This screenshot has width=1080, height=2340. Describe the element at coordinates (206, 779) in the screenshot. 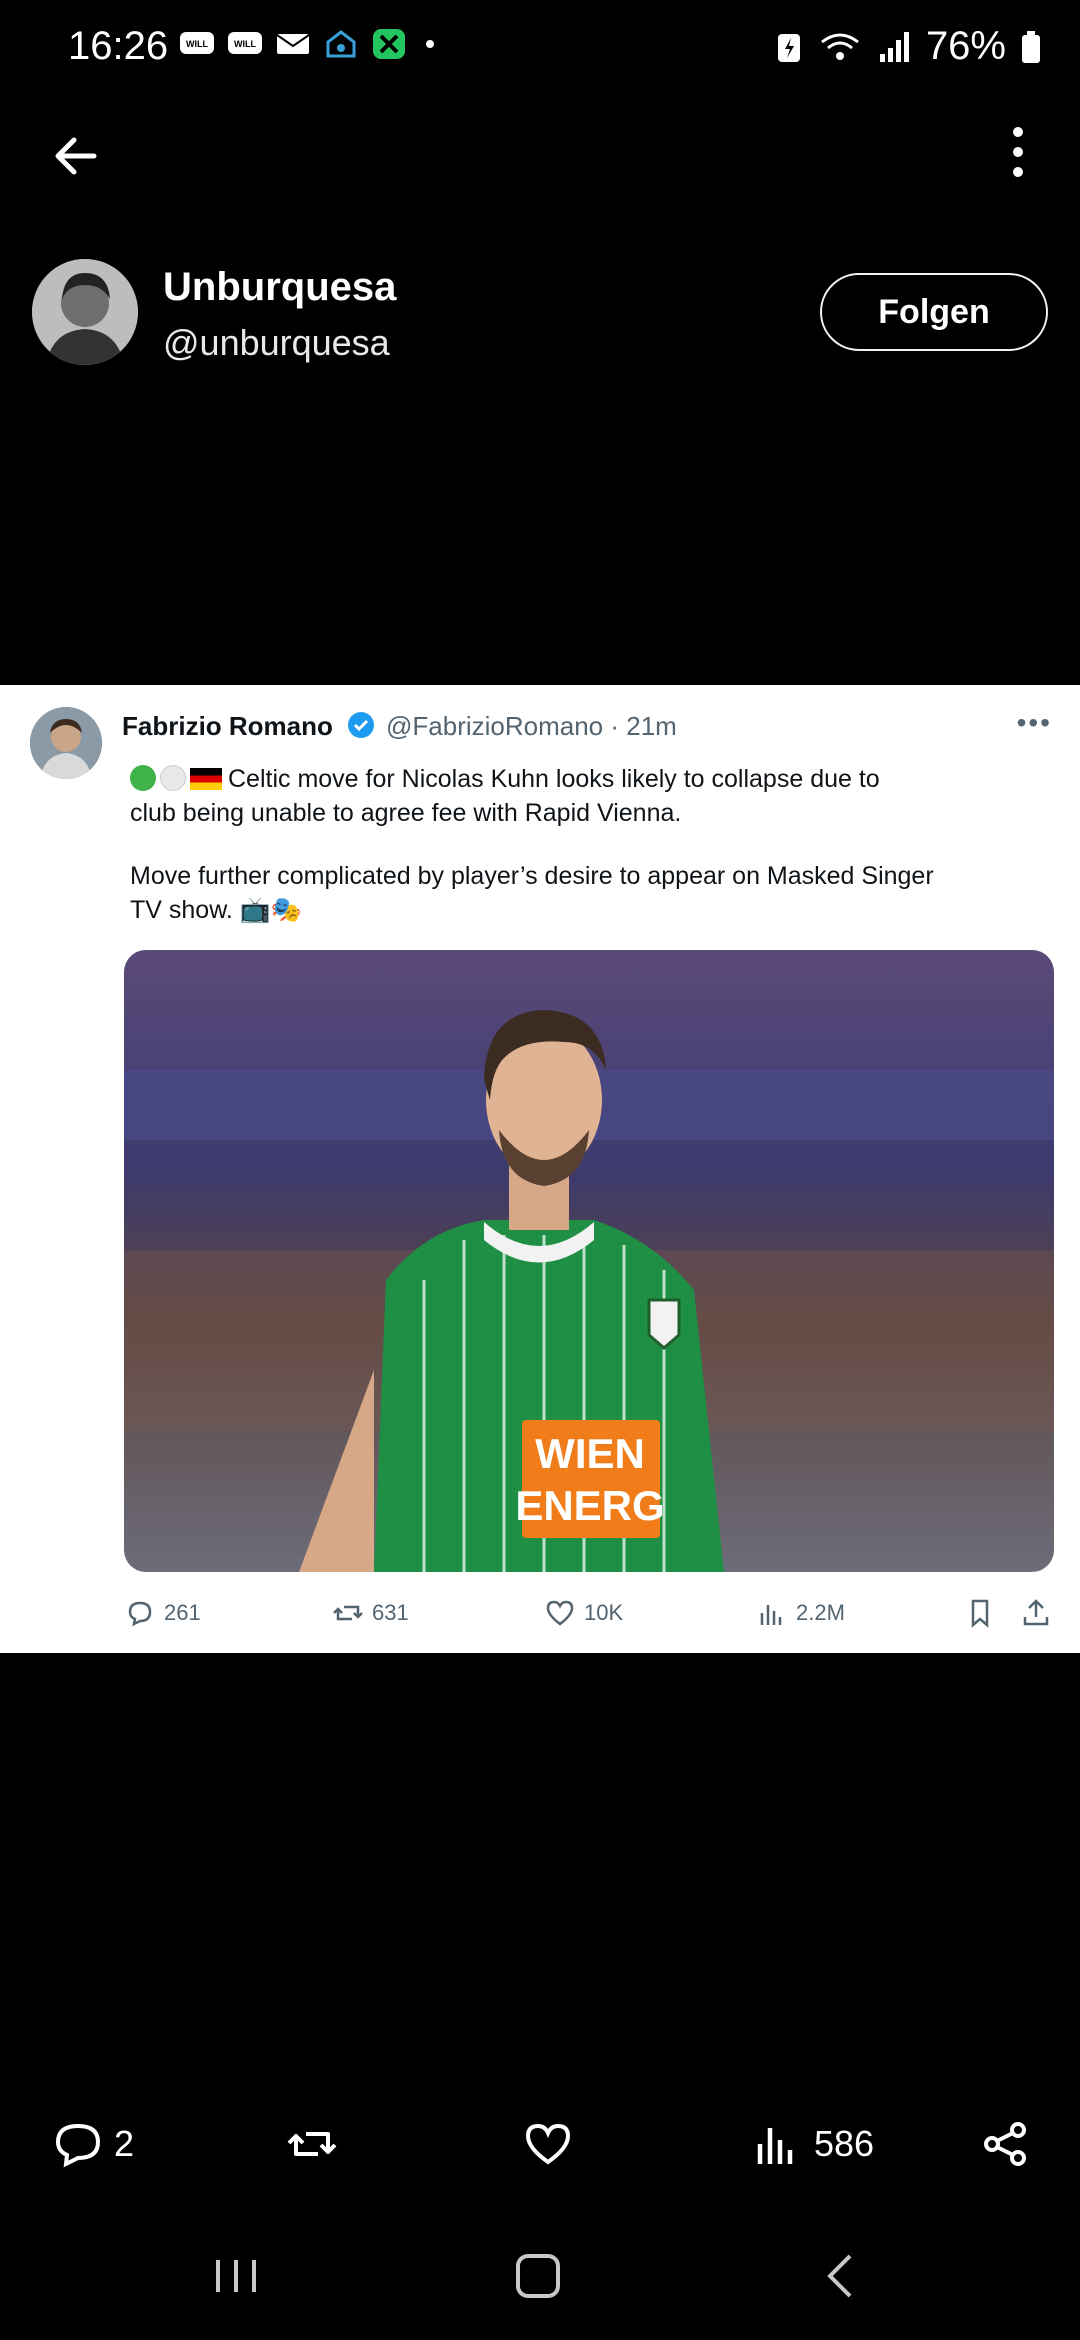

I see `germany-flag-icon` at that location.